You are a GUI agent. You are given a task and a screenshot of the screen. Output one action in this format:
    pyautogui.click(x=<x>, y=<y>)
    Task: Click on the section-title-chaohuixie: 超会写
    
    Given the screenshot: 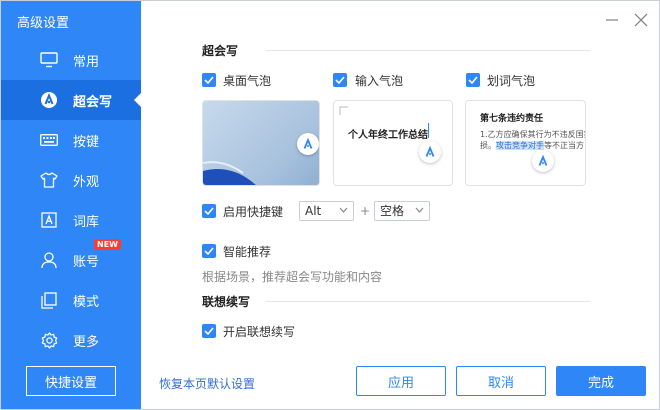 What is the action you would take?
    pyautogui.click(x=220, y=51)
    